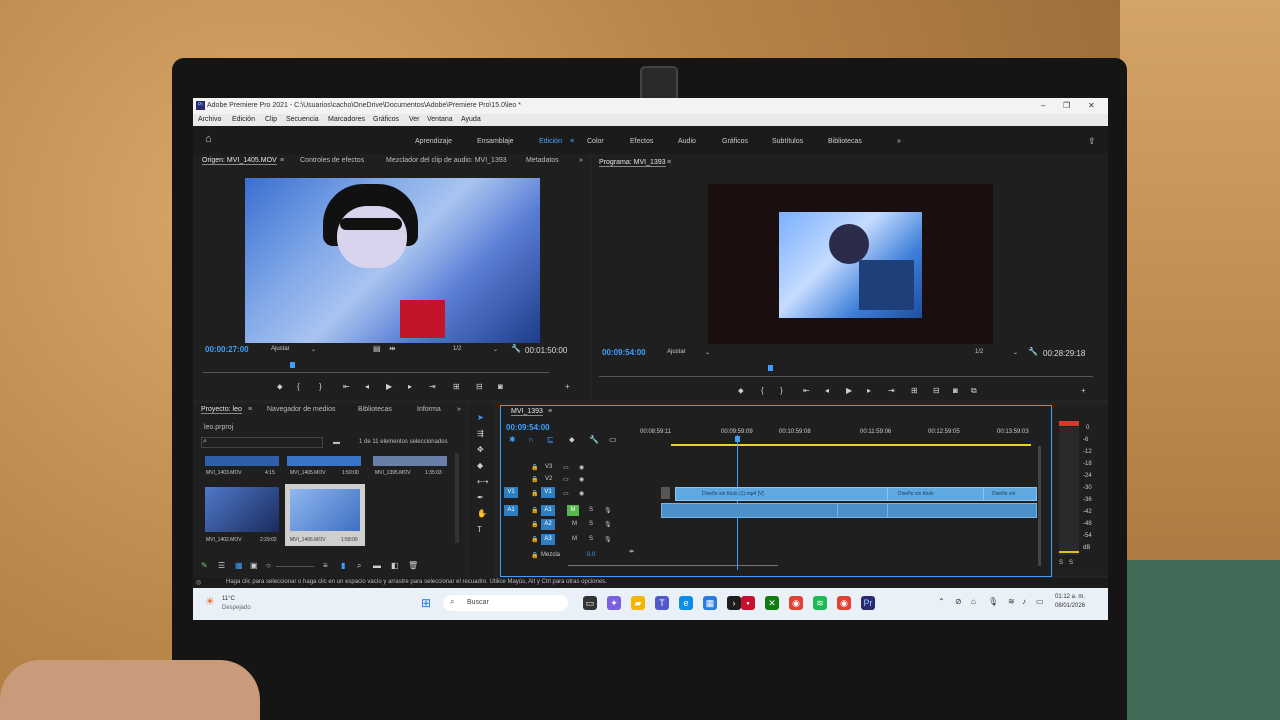 The image size is (1280, 720). I want to click on chrome-profile-icon: ◉, so click(844, 603).